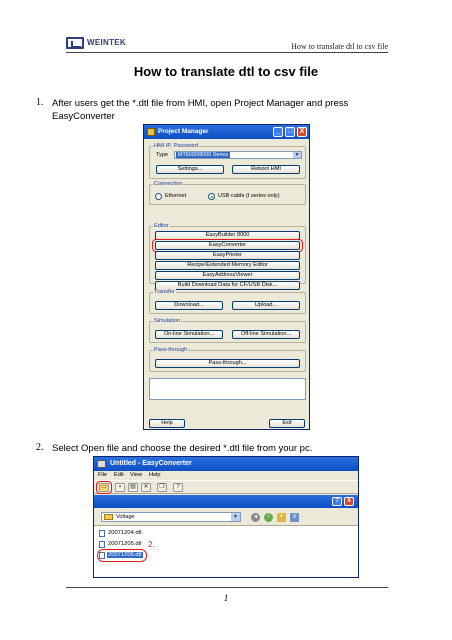 This screenshot has height=640, width=452. What do you see at coordinates (151, 544) in the screenshot?
I see `step-annotation: 2.` at bounding box center [151, 544].